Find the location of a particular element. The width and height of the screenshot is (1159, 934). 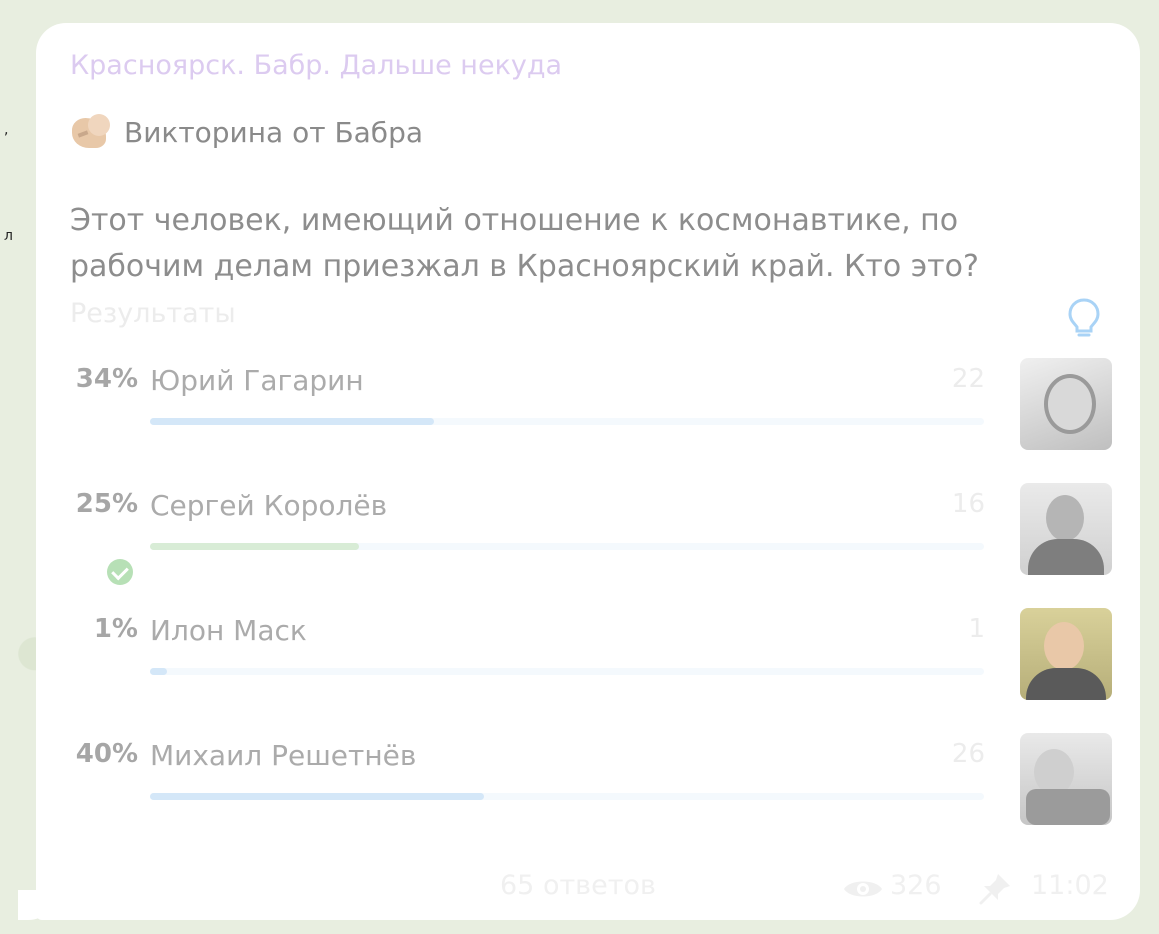

option-count: 22 is located at coordinates (968, 379).